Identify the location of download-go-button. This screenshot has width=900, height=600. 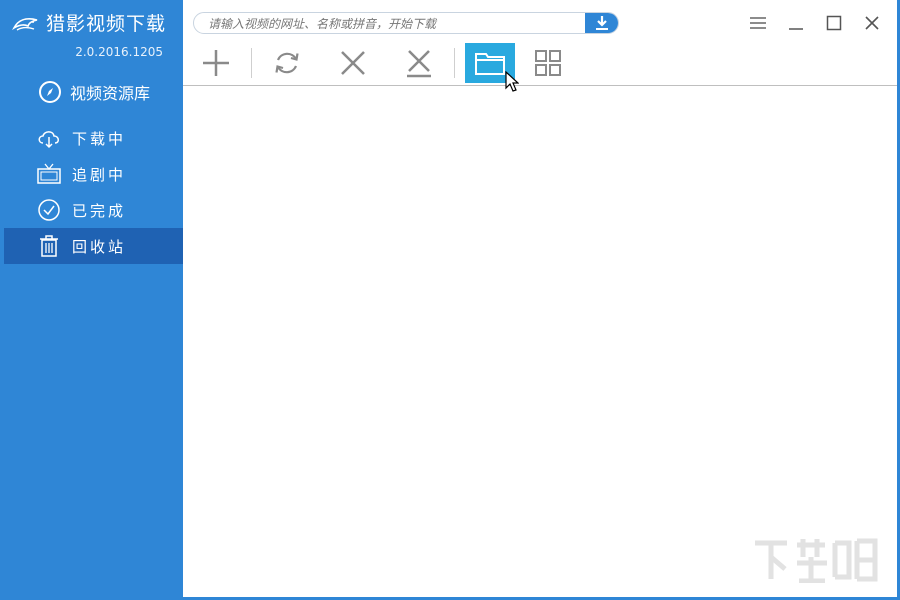
(601, 23).